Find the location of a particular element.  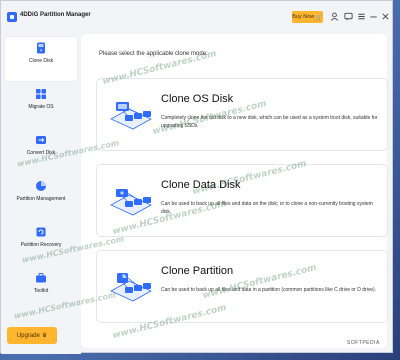

partition-recovery-icon is located at coordinates (41, 231).